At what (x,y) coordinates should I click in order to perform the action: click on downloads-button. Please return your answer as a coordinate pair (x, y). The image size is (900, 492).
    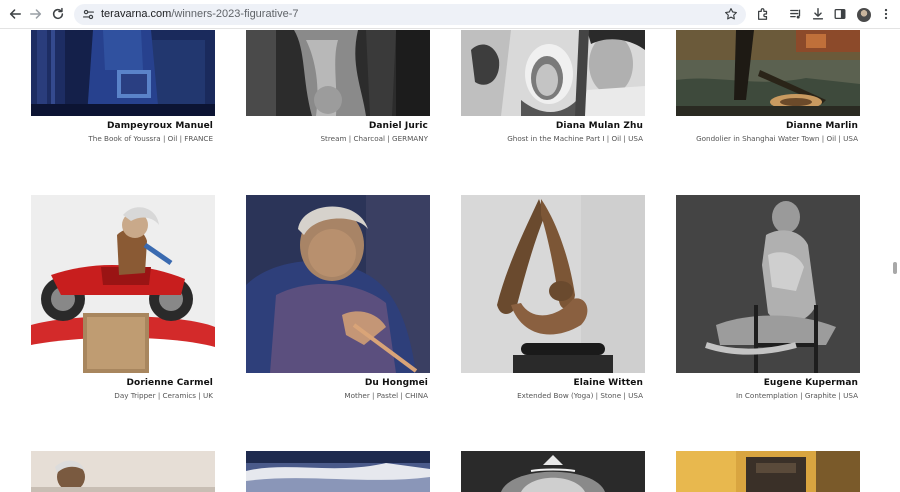
    Looking at the image, I should click on (818, 14).